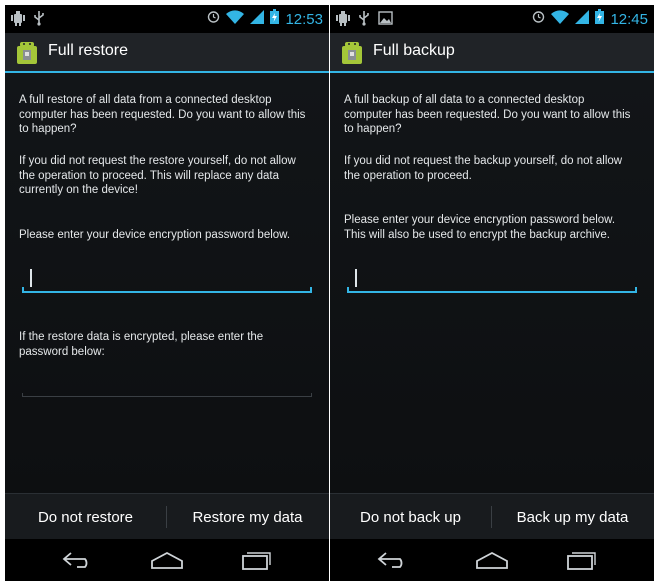 The width and height of the screenshot is (656, 586). What do you see at coordinates (492, 19) in the screenshot?
I see `status-bar: 12:45` at bounding box center [492, 19].